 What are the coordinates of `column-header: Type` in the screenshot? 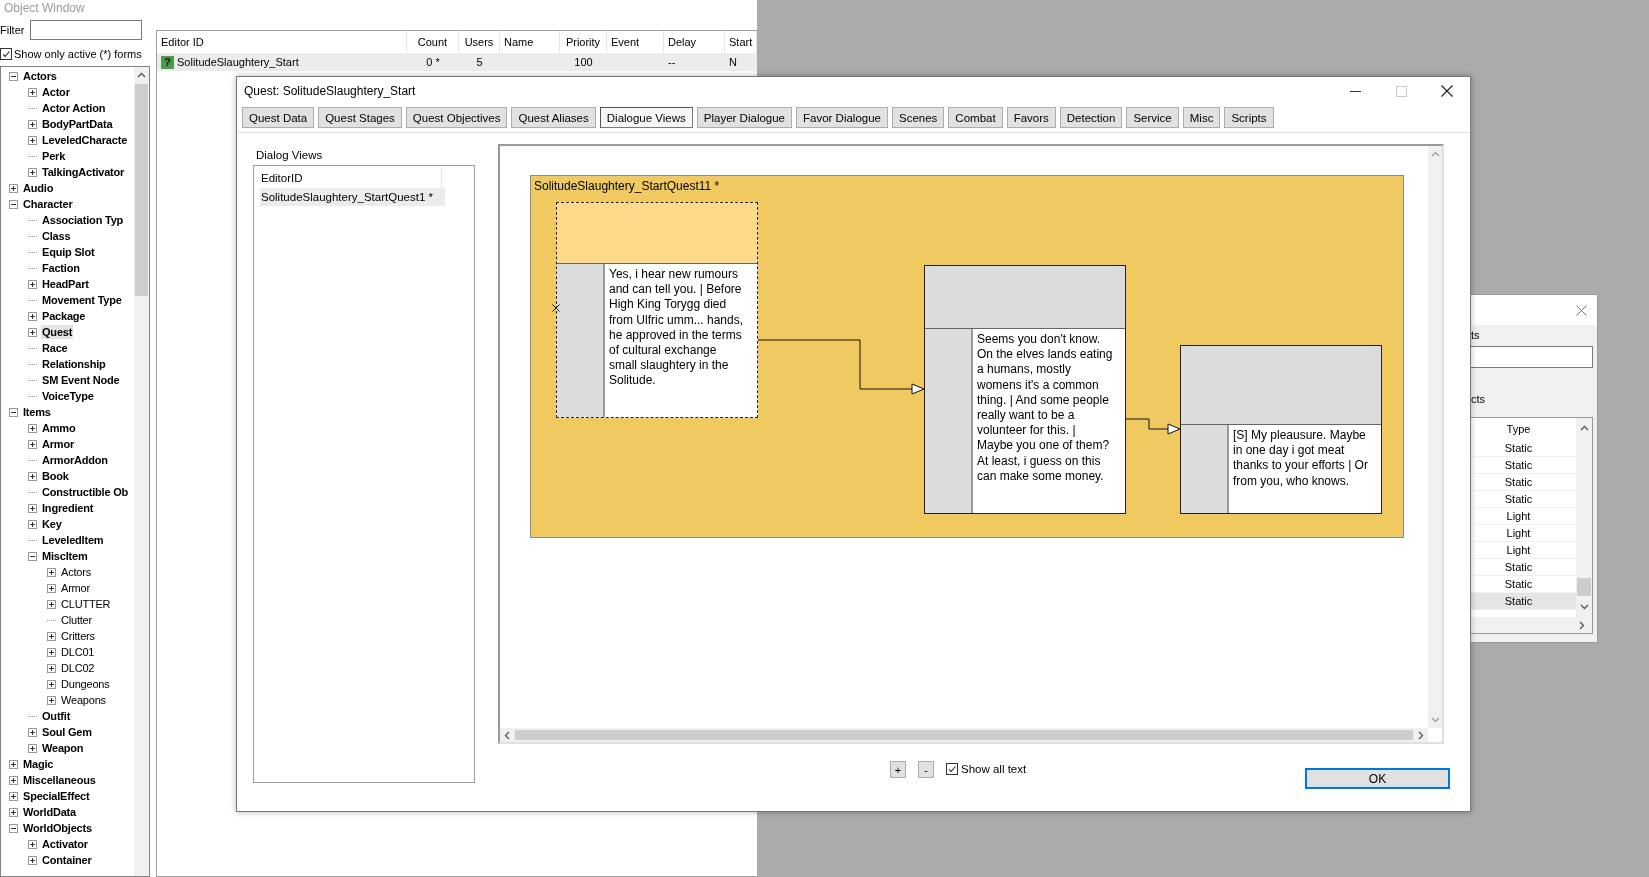 It's located at (1518, 429).